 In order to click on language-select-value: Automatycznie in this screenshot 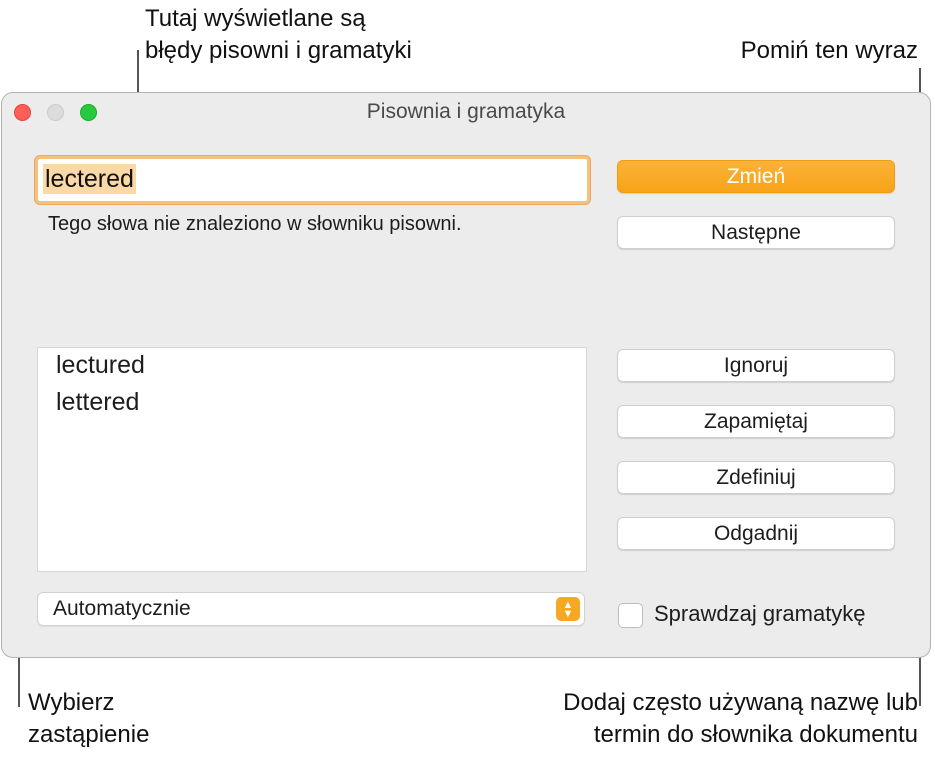, I will do `click(122, 608)`.